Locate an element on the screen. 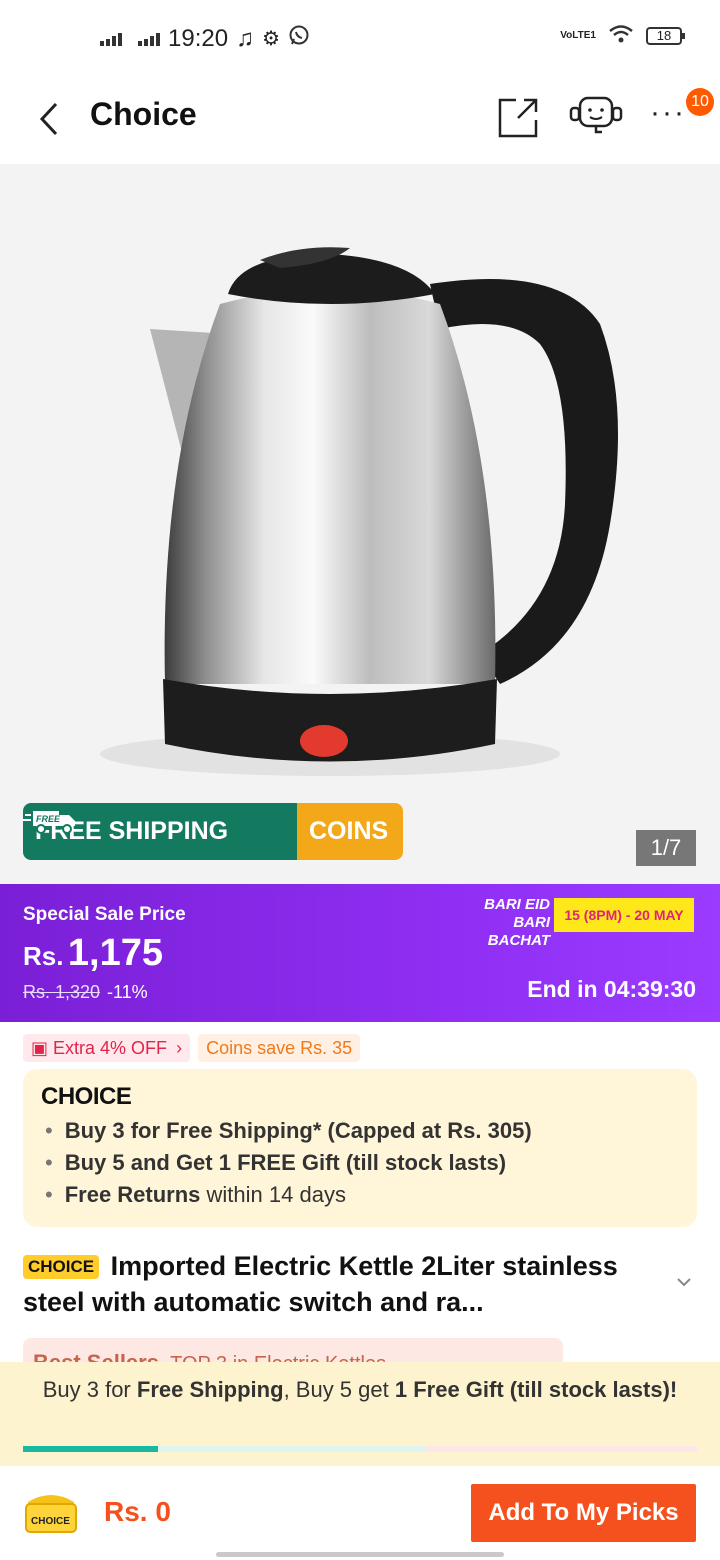  settings-icon: ⚙ is located at coordinates (271, 39).